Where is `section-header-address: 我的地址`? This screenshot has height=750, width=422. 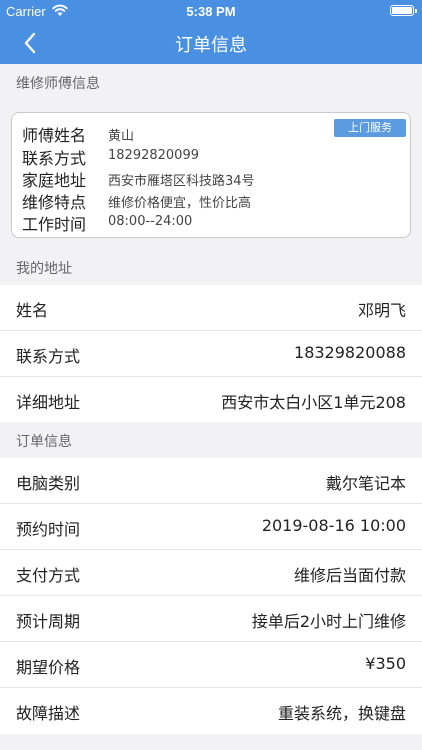 section-header-address: 我的地址 is located at coordinates (211, 267).